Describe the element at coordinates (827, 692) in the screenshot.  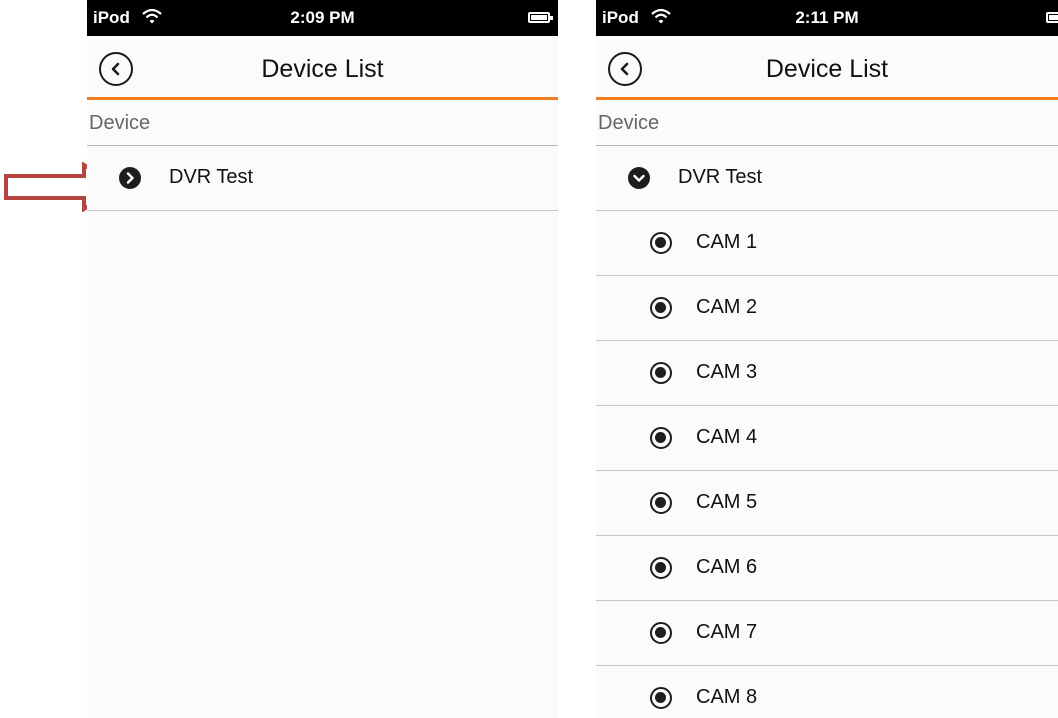
I see `camera-row: CAM 8` at that location.